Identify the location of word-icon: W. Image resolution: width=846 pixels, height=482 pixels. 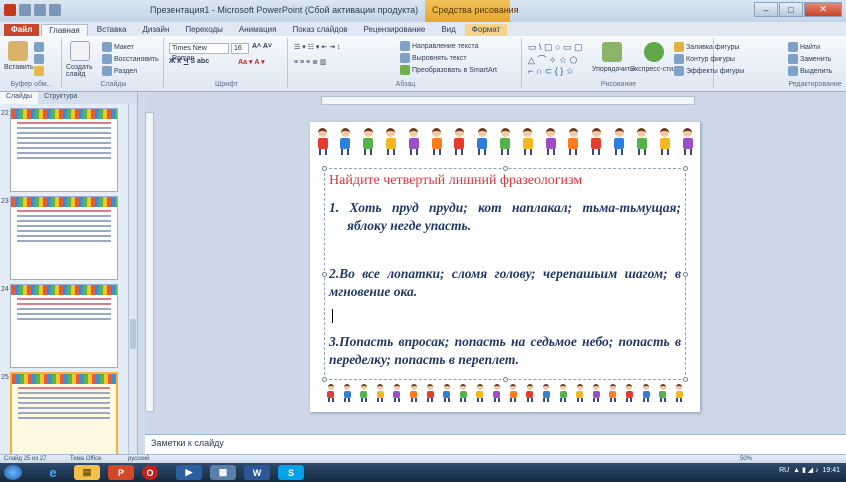
(257, 472).